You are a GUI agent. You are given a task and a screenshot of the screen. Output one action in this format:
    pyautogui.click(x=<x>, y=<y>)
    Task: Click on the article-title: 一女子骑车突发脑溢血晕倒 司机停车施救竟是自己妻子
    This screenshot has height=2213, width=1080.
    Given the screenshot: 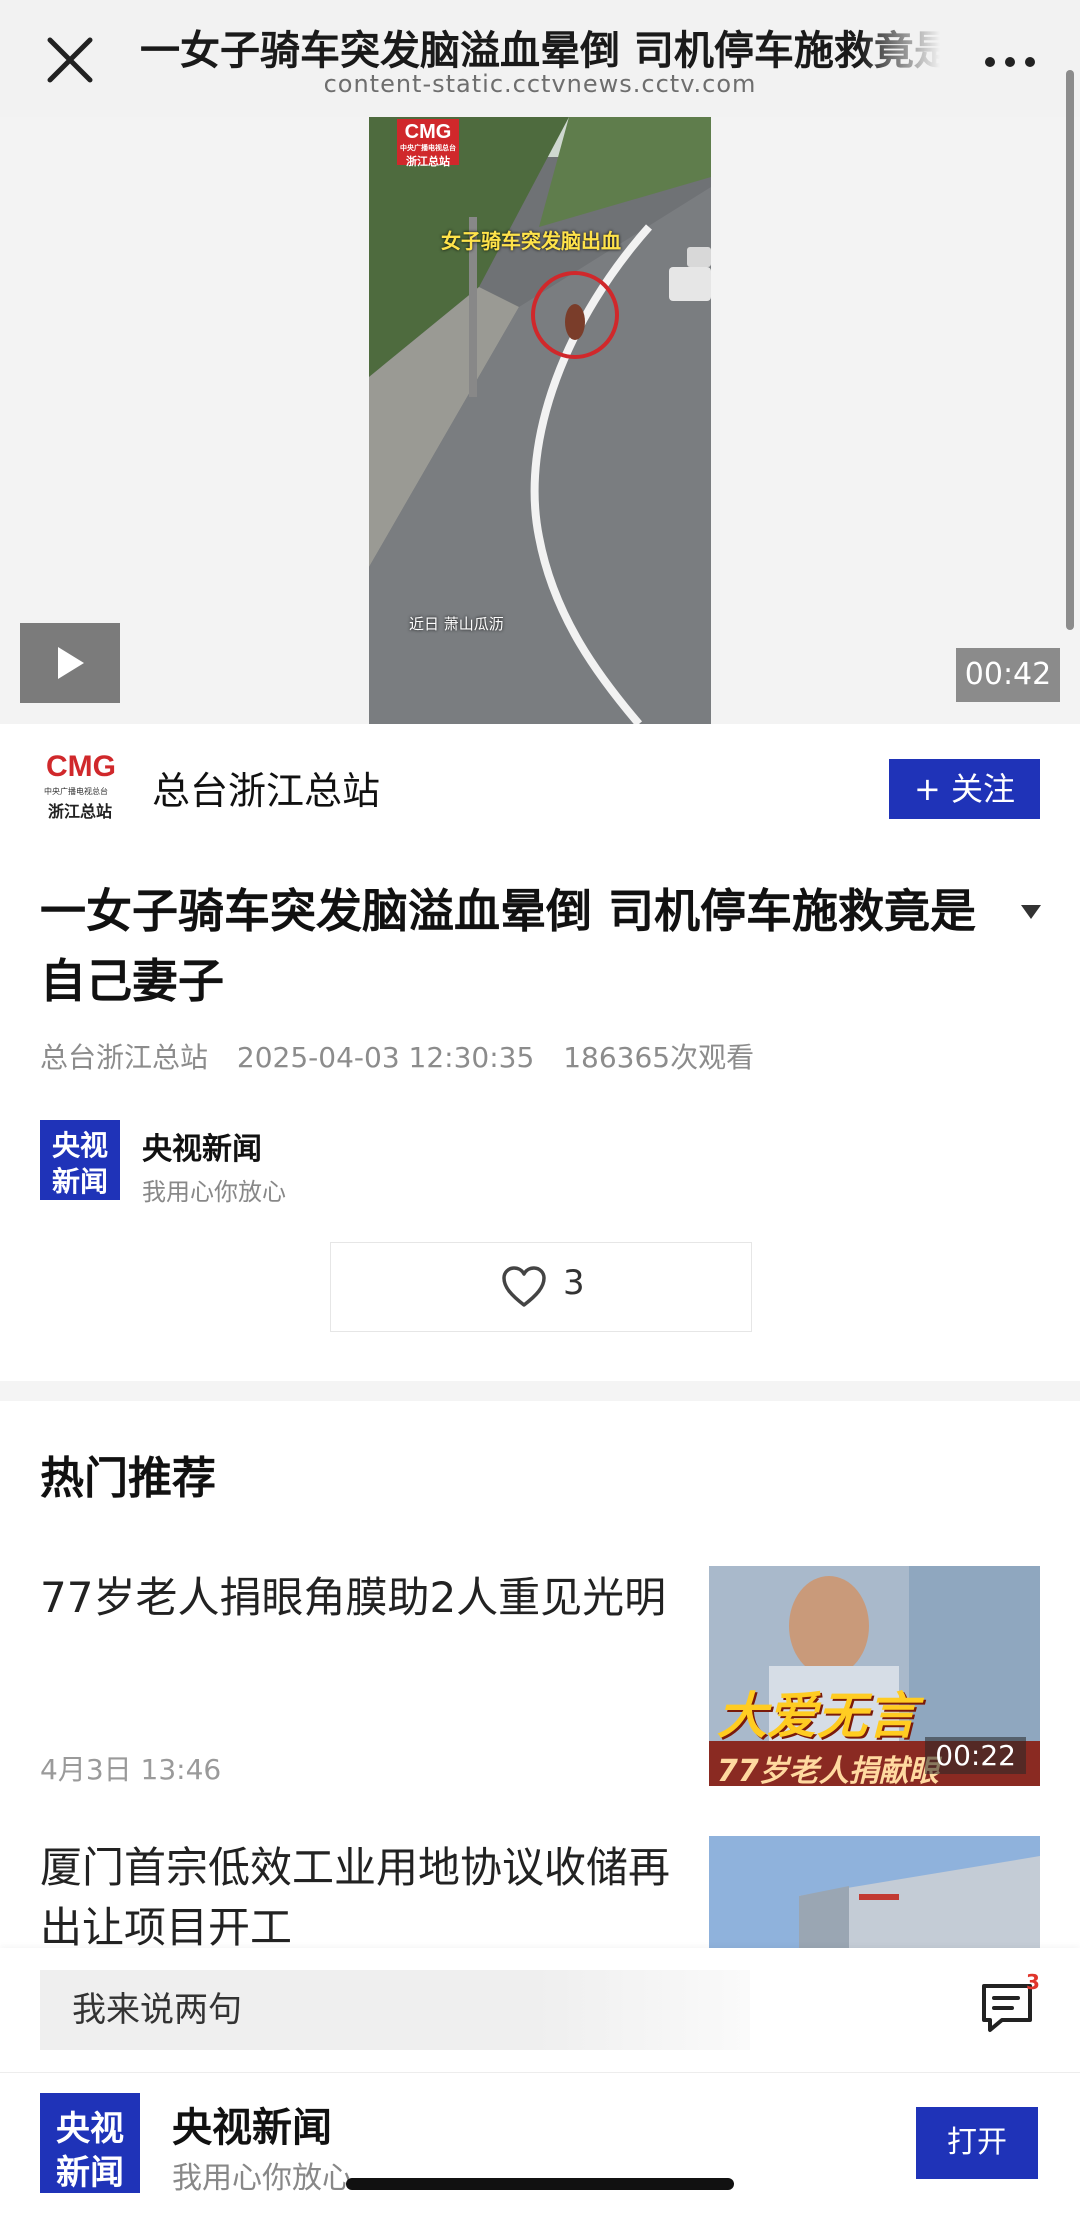 What is the action you would take?
    pyautogui.click(x=508, y=946)
    